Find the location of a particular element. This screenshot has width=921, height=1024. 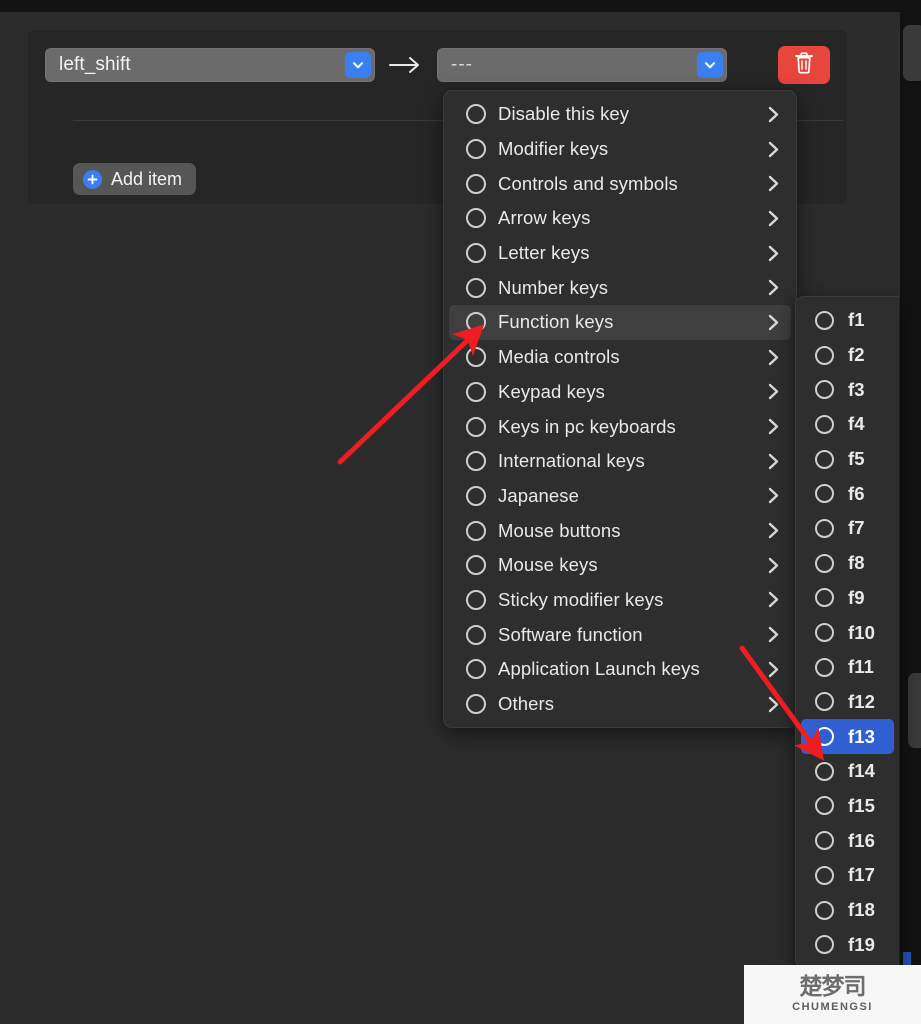

menu-item: Mouse keys is located at coordinates (620, 565).